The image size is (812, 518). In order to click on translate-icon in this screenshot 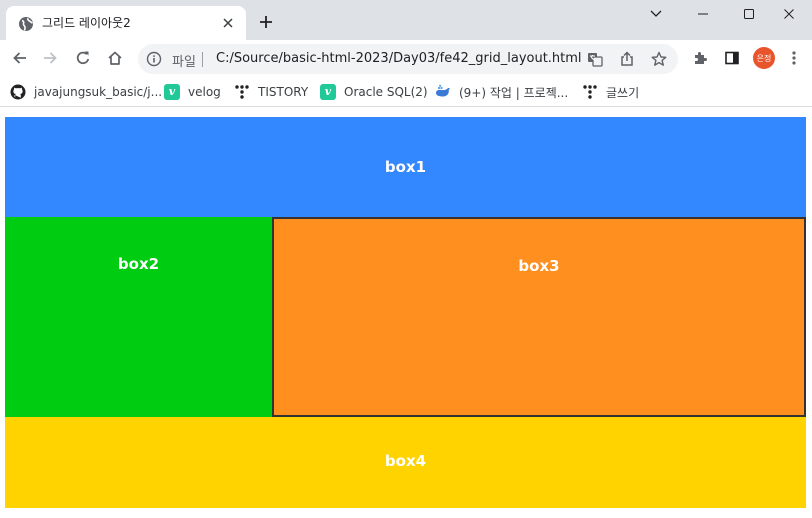, I will do `click(595, 59)`.